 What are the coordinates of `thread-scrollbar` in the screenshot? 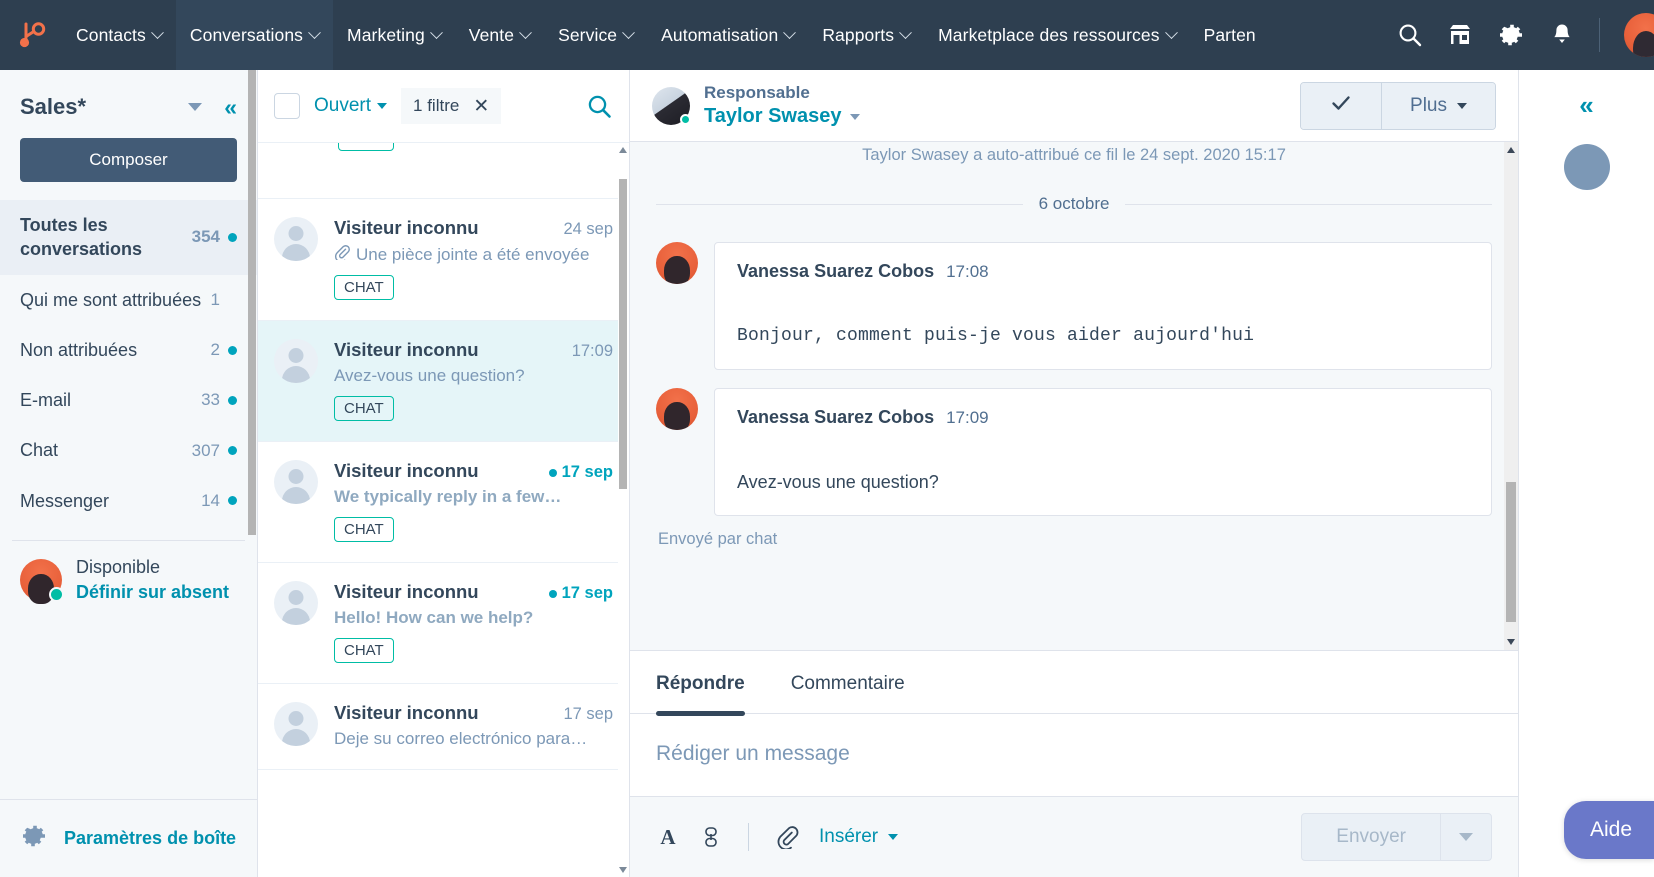 It's located at (1511, 396).